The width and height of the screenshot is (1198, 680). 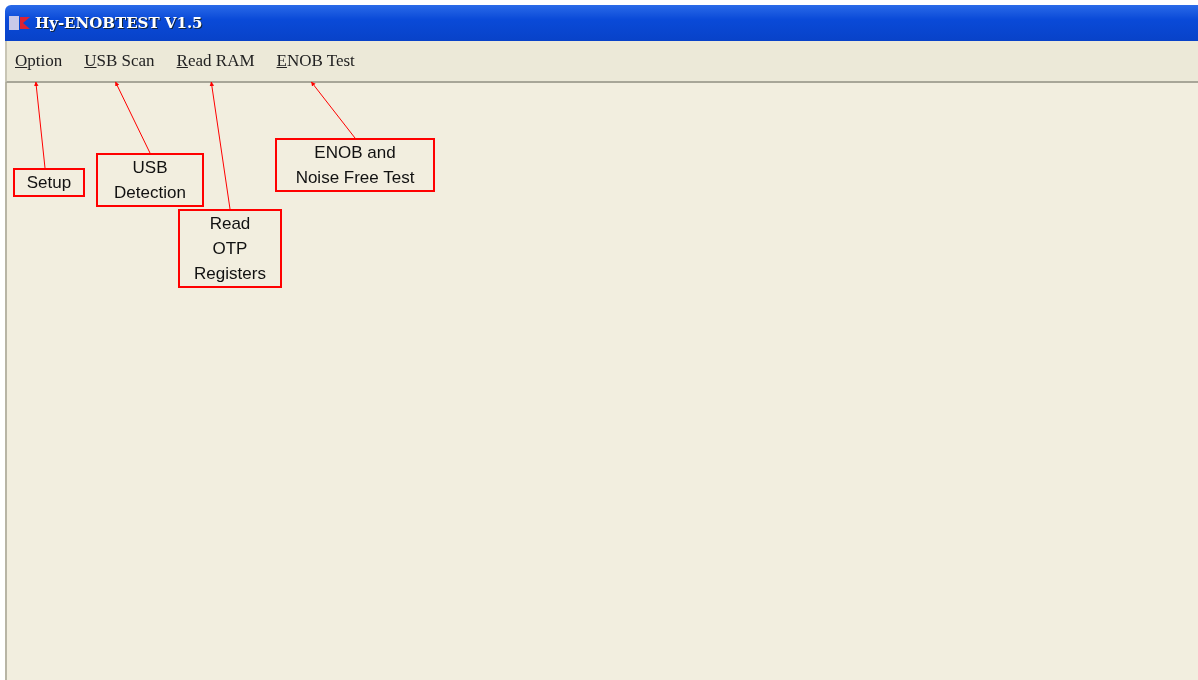 I want to click on window-title: Hy-ENOBTEST V1.5, so click(x=119, y=23).